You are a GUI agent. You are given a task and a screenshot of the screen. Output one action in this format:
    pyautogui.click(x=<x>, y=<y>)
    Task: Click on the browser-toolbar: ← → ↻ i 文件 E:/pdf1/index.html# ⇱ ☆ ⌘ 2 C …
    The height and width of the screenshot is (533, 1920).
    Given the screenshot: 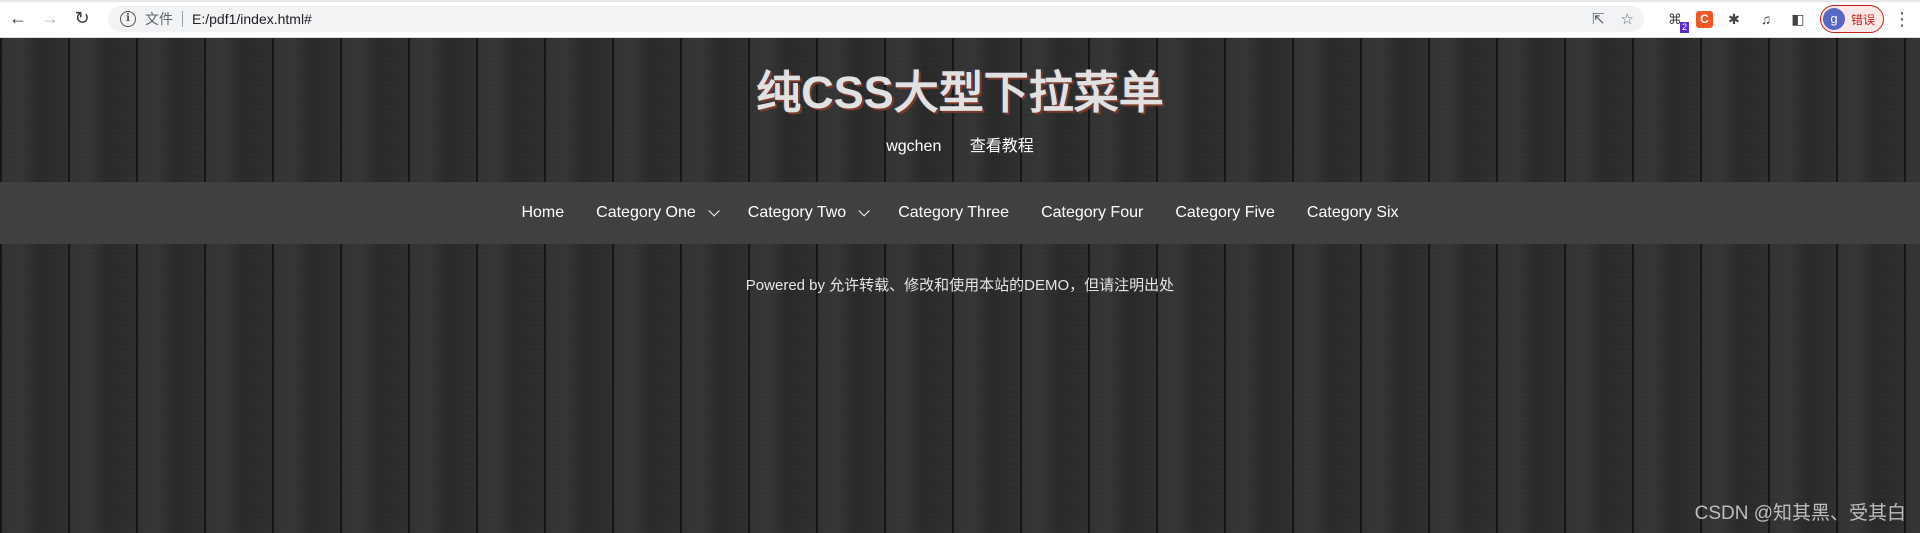 What is the action you would take?
    pyautogui.click(x=960, y=19)
    